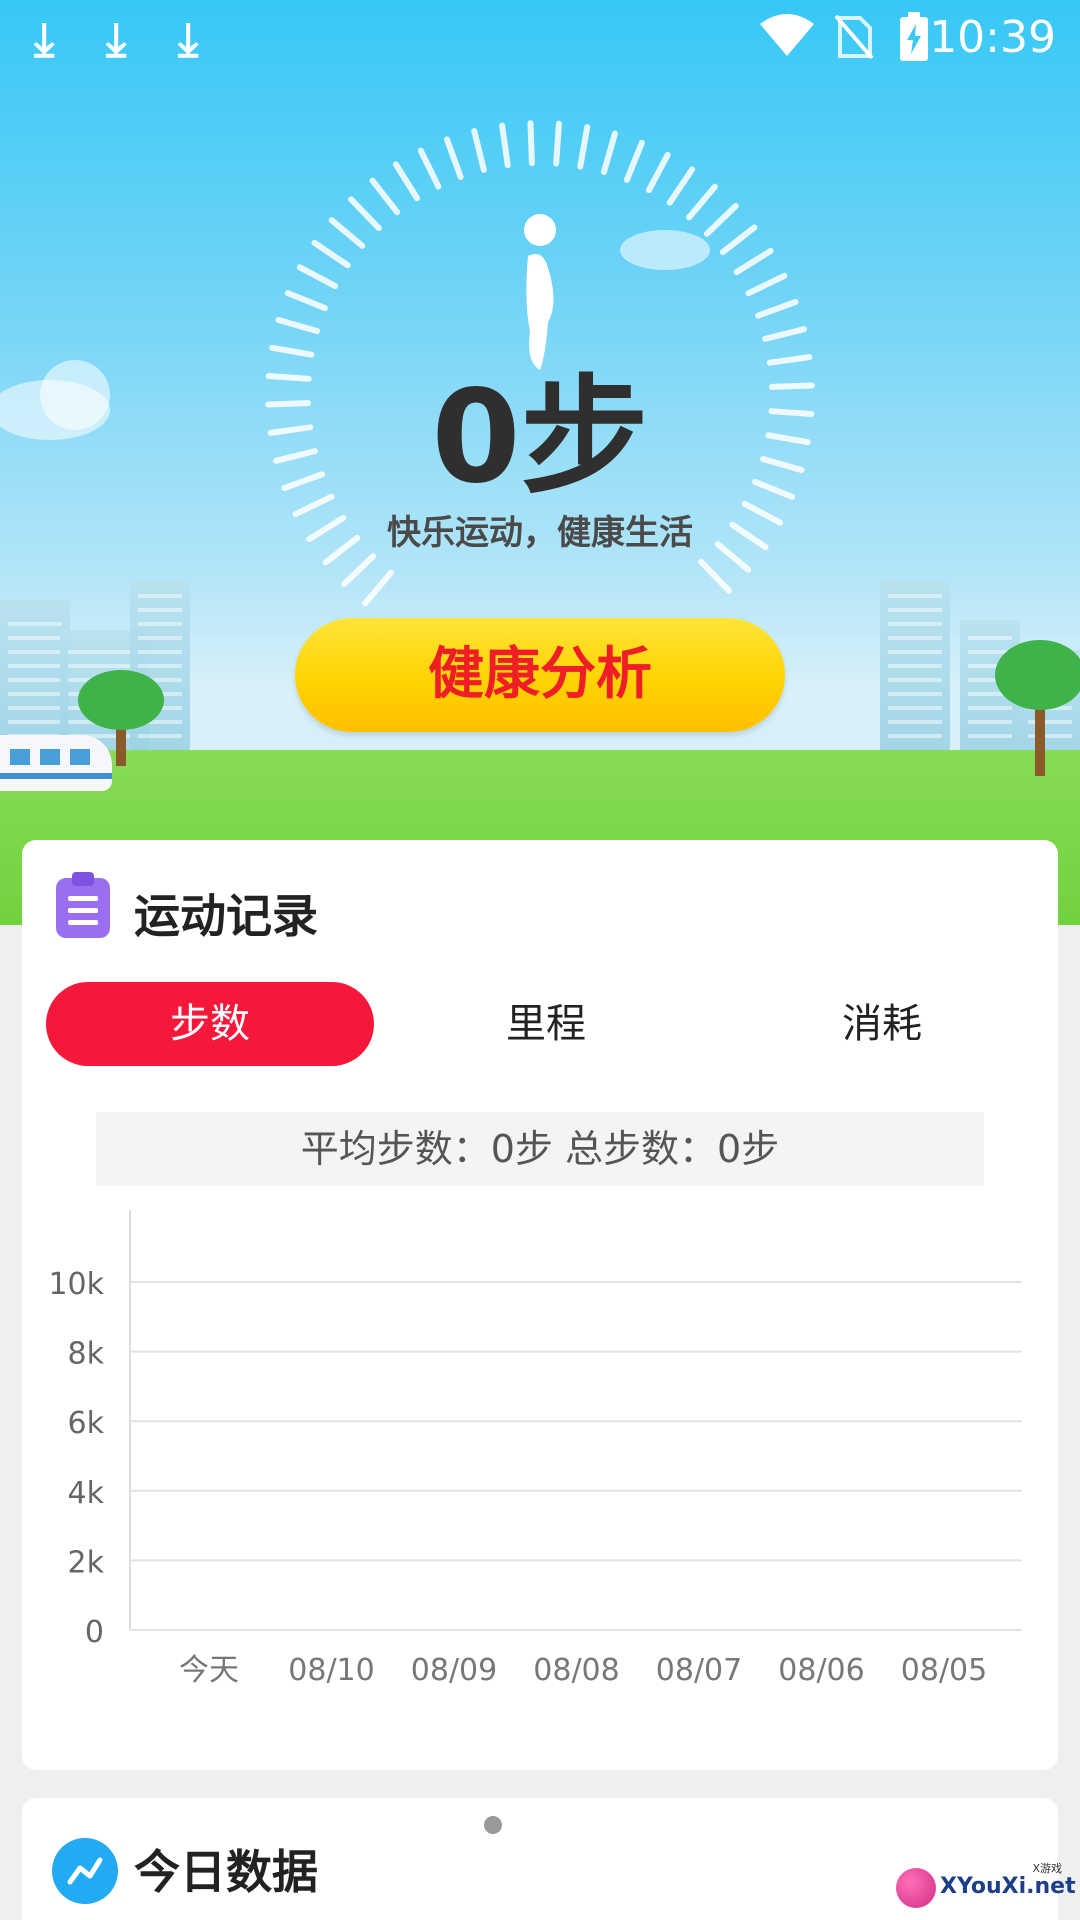 This screenshot has height=1920, width=1080. Describe the element at coordinates (1008, 1886) in the screenshot. I see `watermark-site: XYouXi.net` at that location.